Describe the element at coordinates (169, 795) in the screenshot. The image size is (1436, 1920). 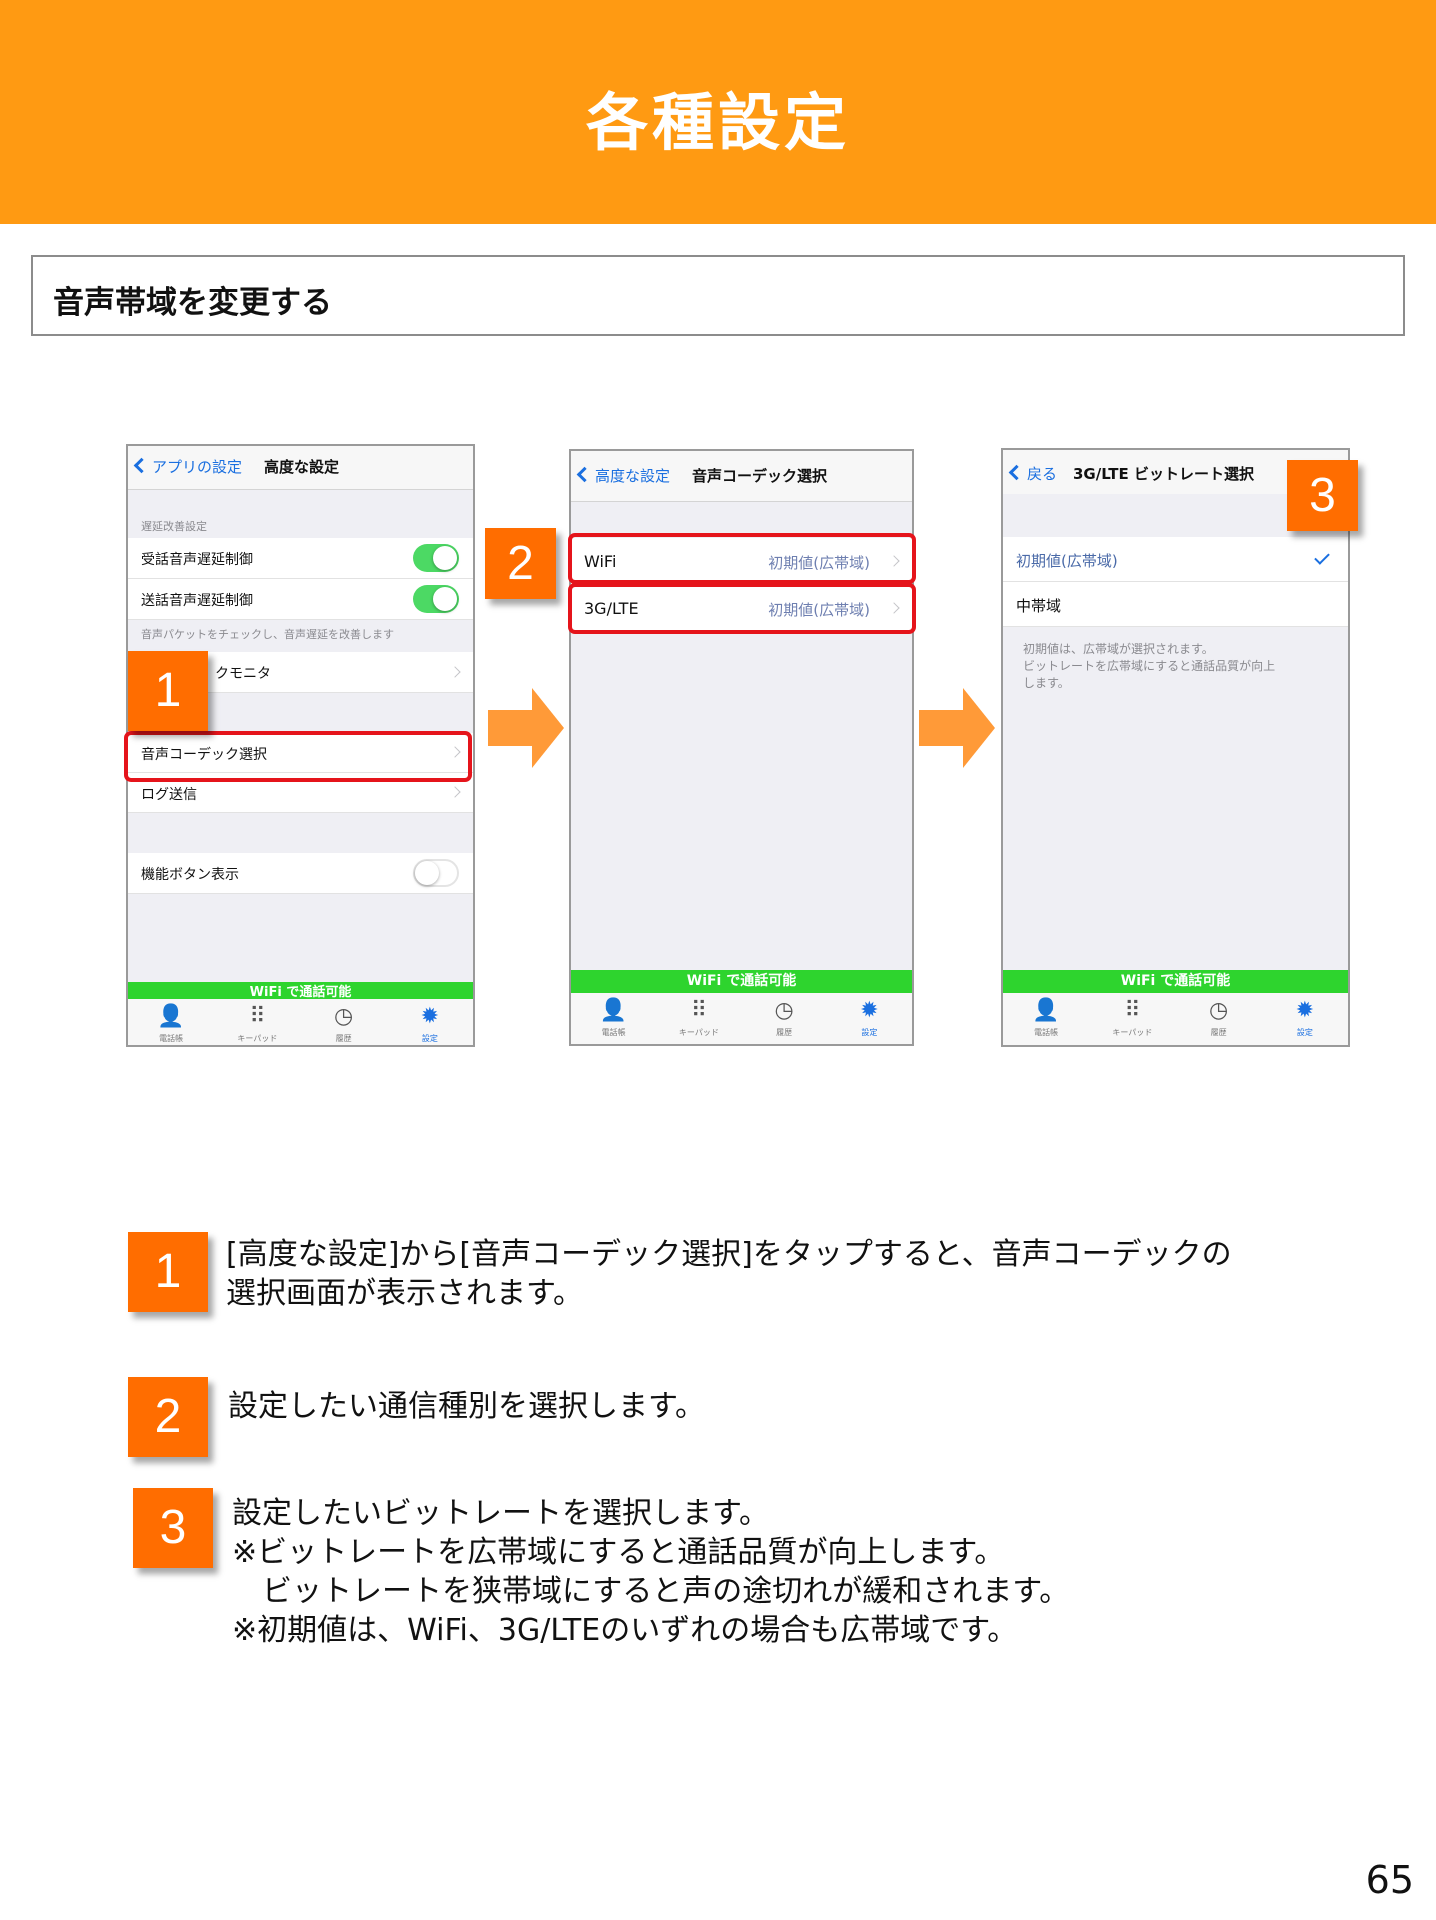
I see `row-label: ログ送信` at that location.